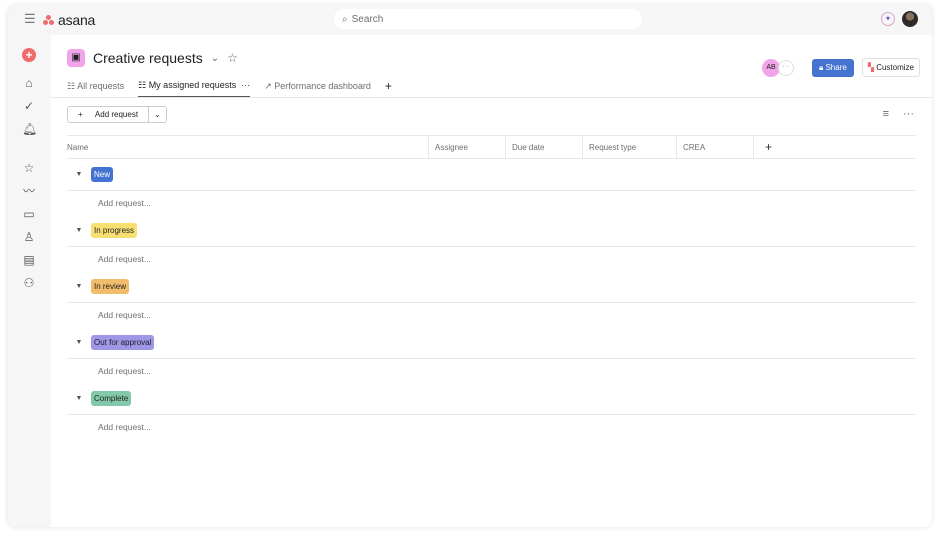 This screenshot has height=537, width=940. Describe the element at coordinates (629, 147) in the screenshot. I see `column-header-request-type: Request type` at that location.